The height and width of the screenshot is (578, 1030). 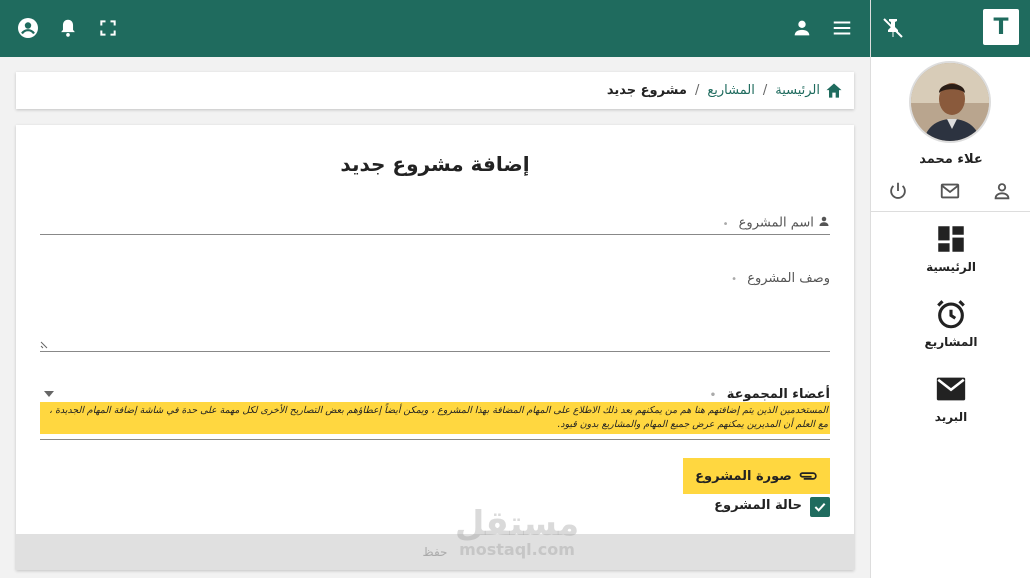 What do you see at coordinates (49, 394) in the screenshot?
I see `members-dropdown-arrow-icon` at bounding box center [49, 394].